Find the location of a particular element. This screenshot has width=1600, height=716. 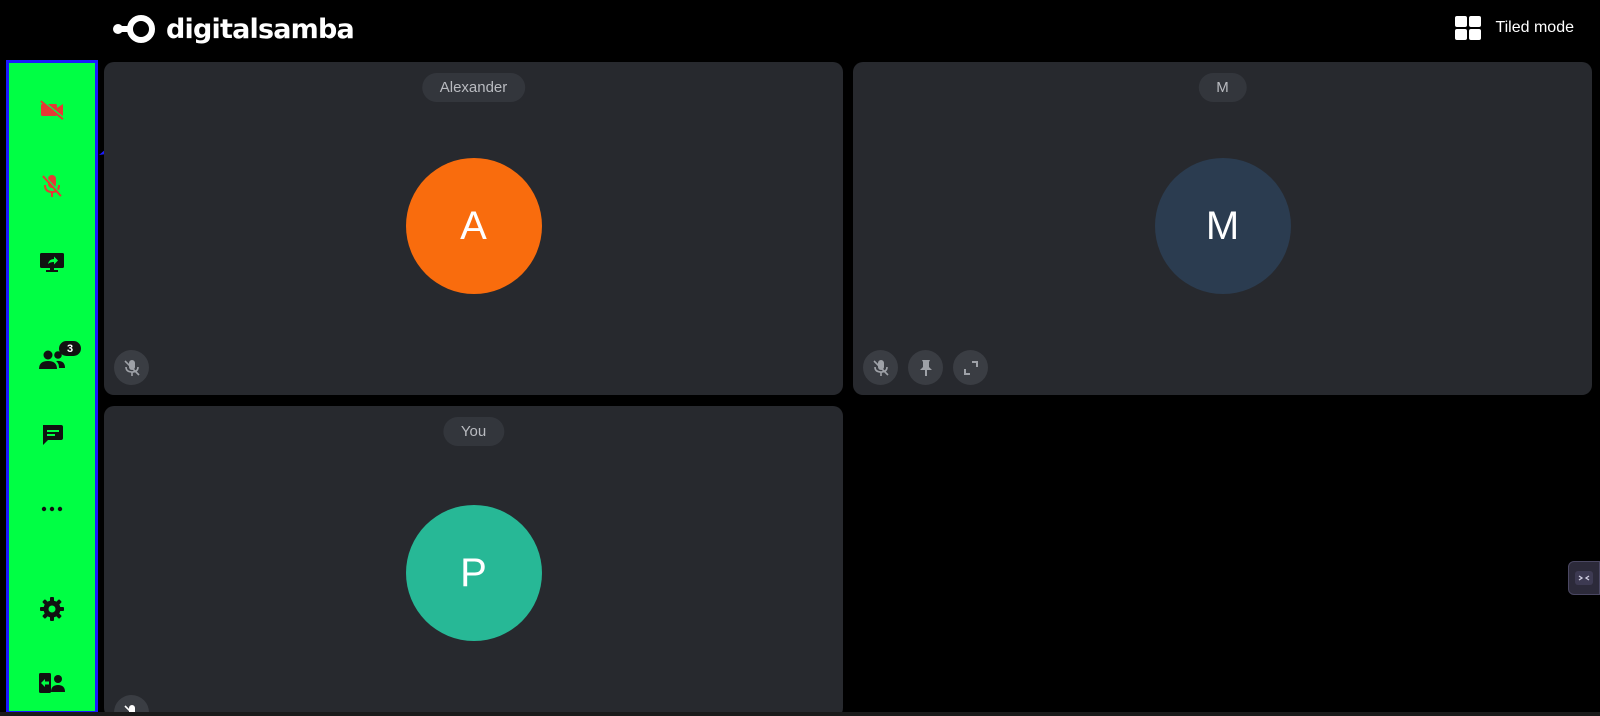

avatar: A is located at coordinates (473, 226).